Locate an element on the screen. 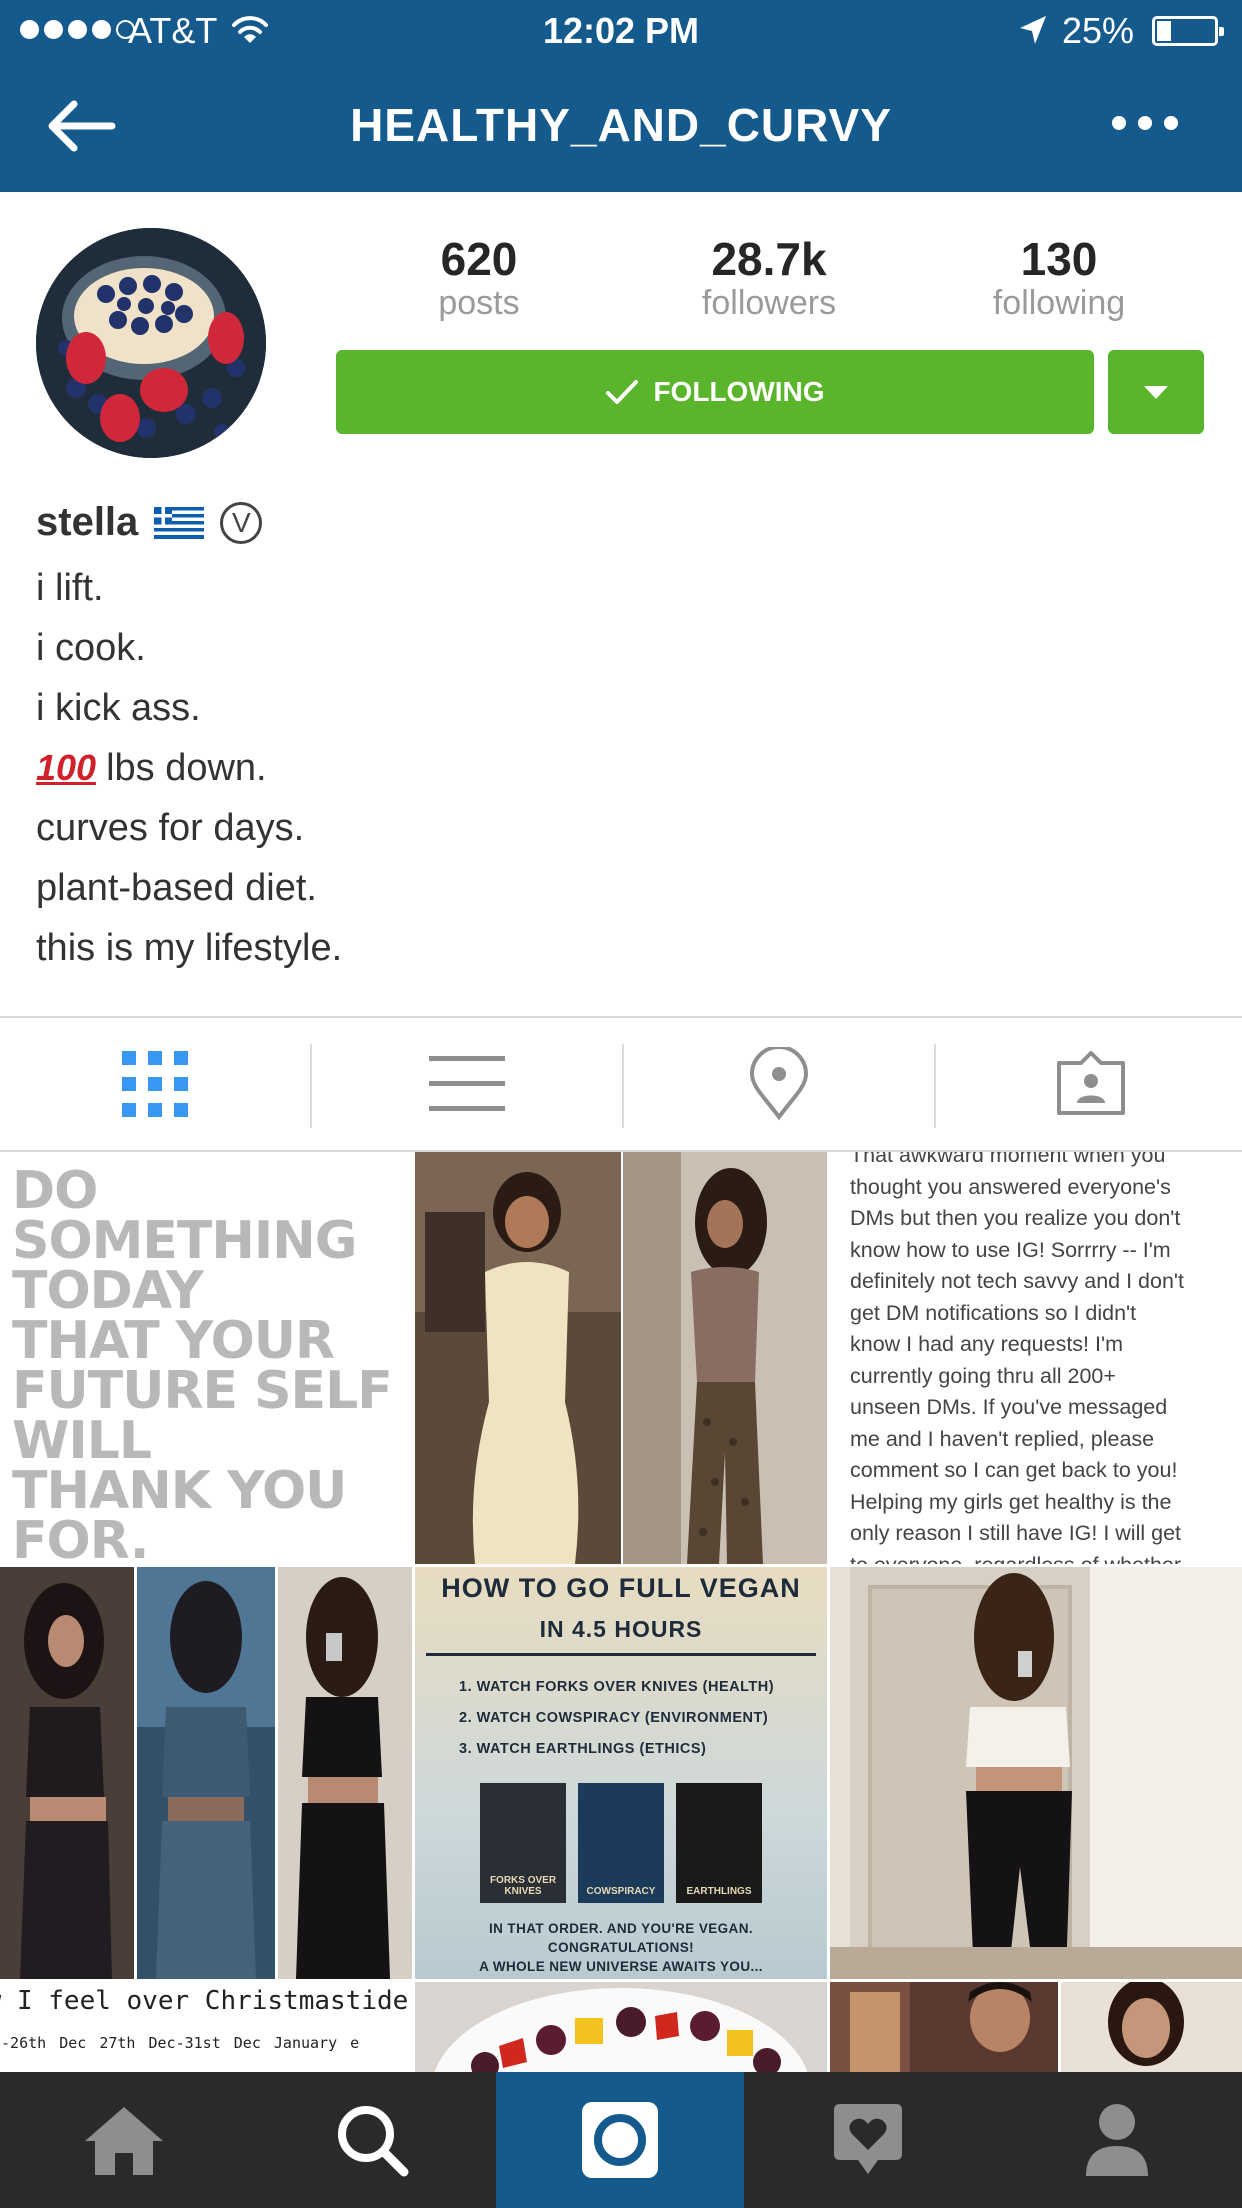  posts-stat: 620 posts is located at coordinates (479, 277).